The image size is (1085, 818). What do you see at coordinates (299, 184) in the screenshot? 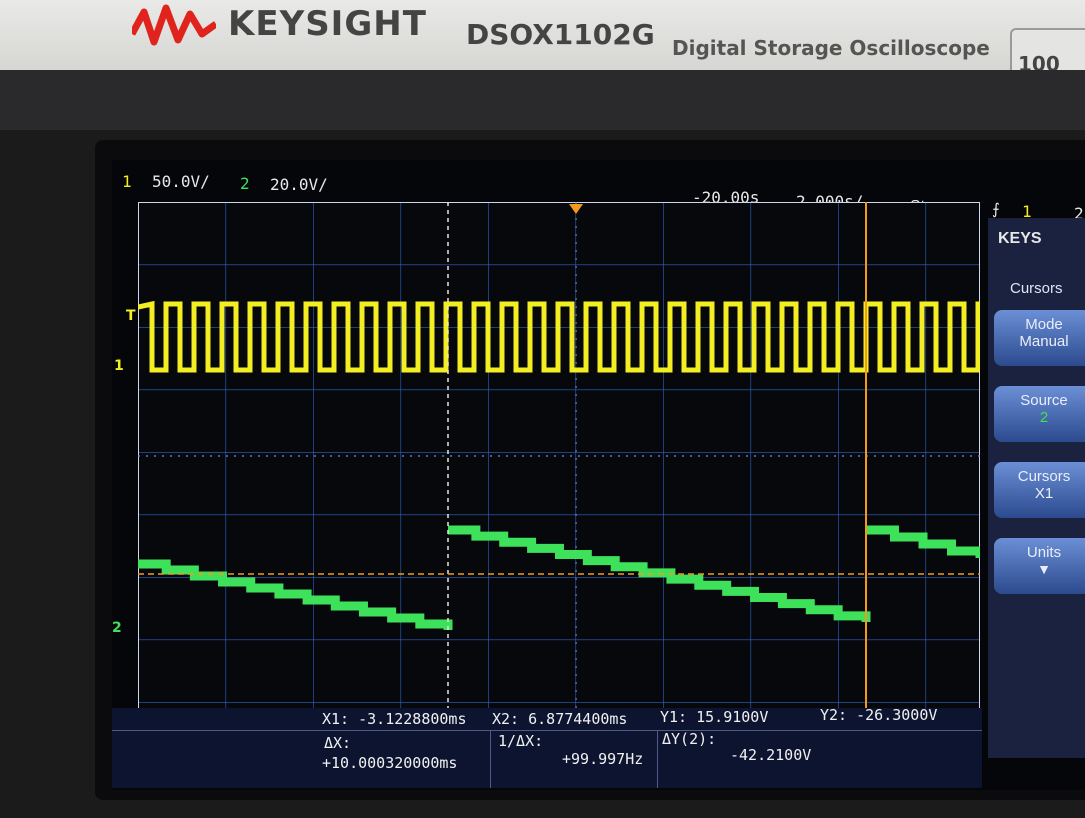
I see `ch2-scale: 20.0V/` at bounding box center [299, 184].